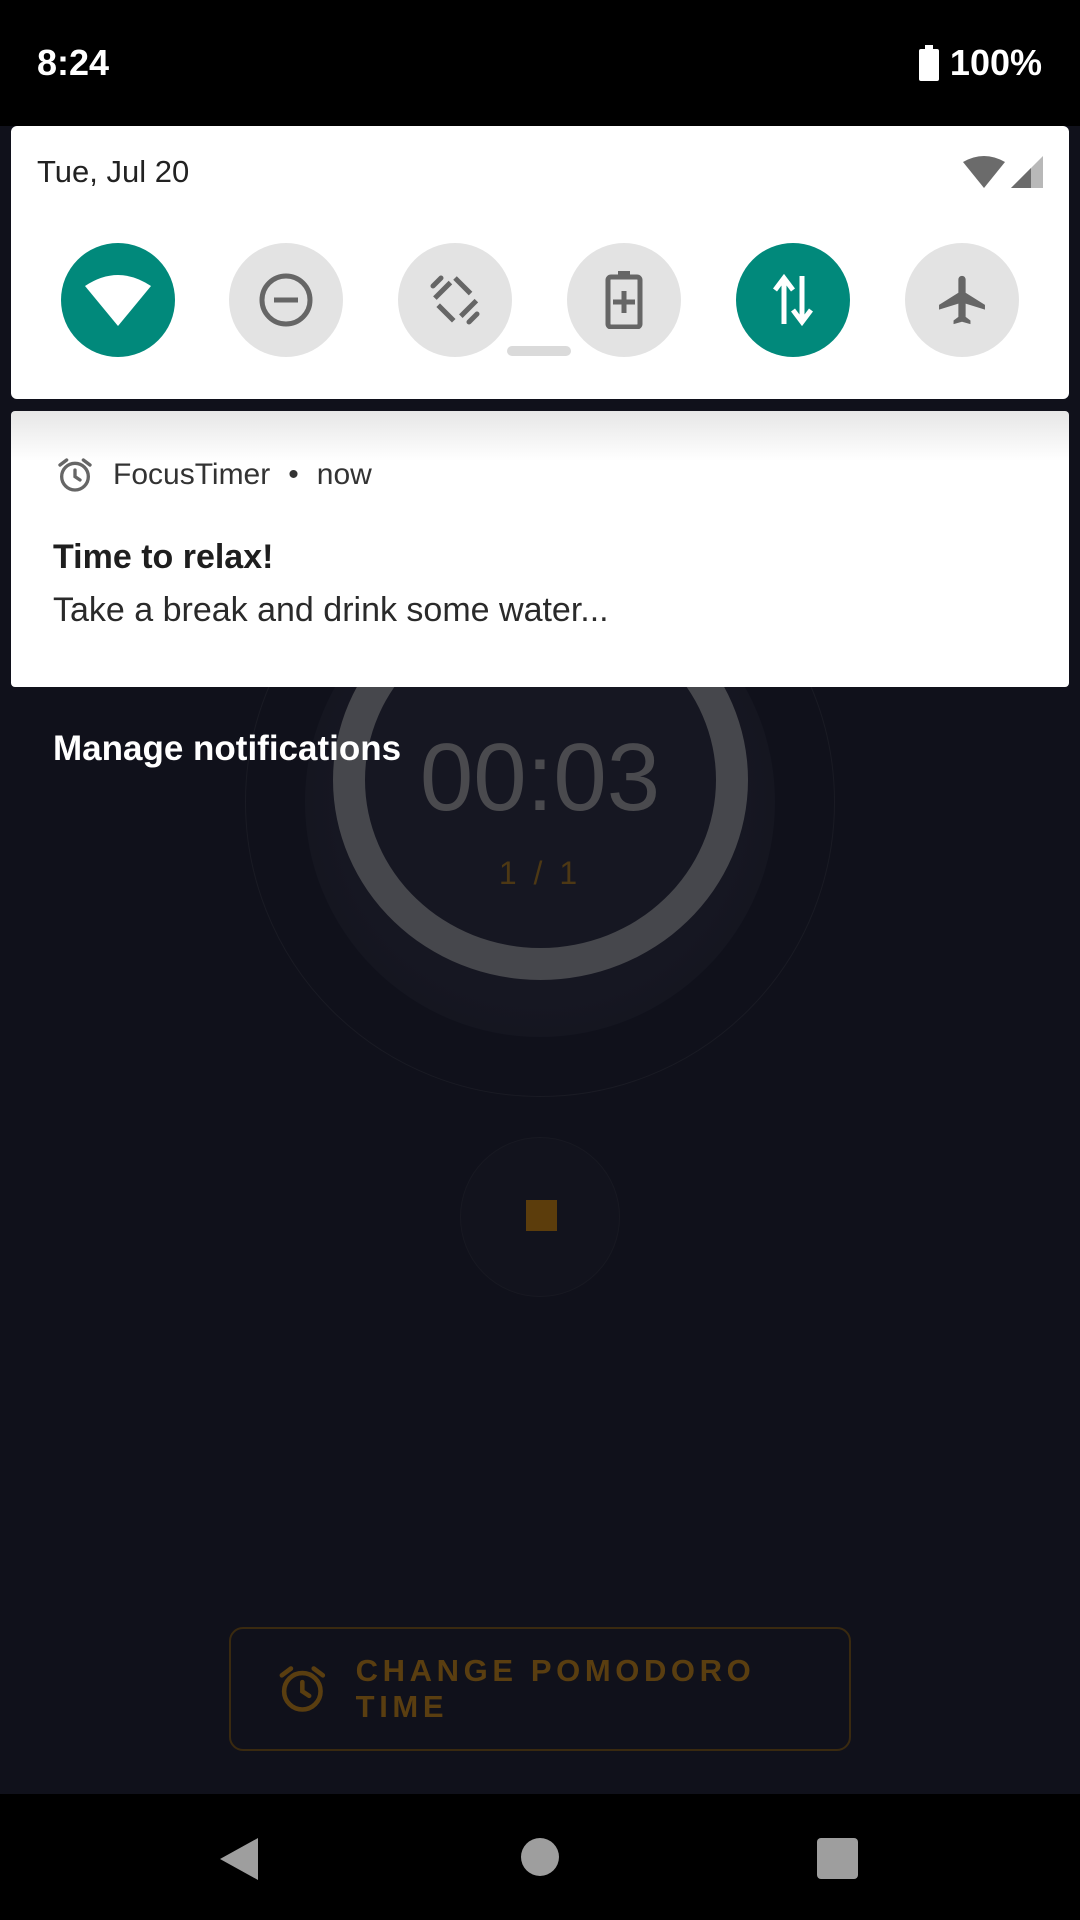 This screenshot has width=1080, height=1920. What do you see at coordinates (227, 749) in the screenshot?
I see `manage-notifications-button: Manage notifications` at bounding box center [227, 749].